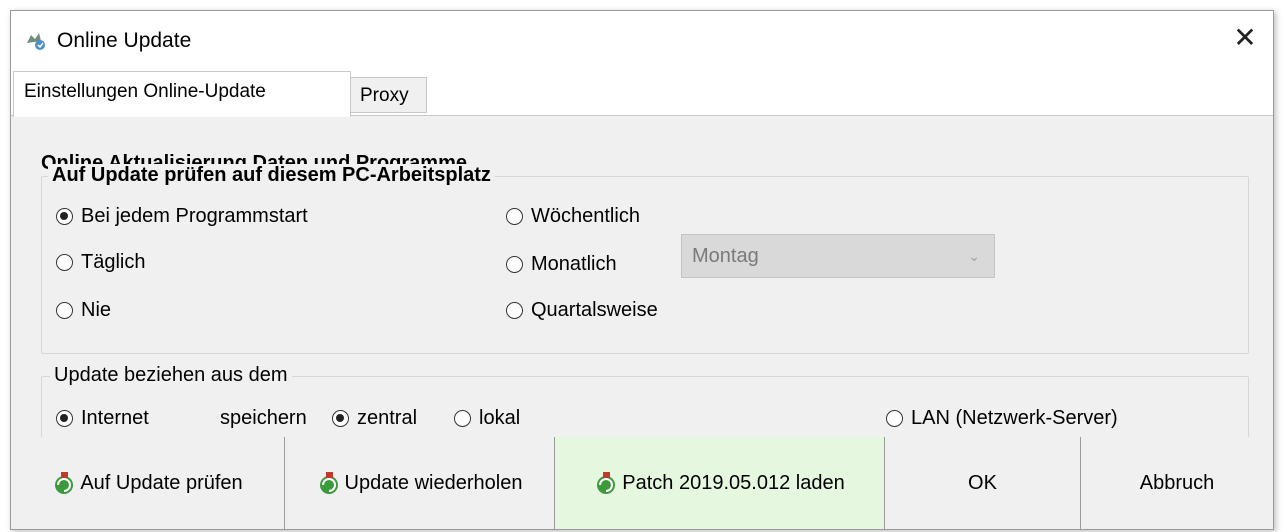 This screenshot has width=1287, height=532. I want to click on weekday-select-value: Montag, so click(725, 256).